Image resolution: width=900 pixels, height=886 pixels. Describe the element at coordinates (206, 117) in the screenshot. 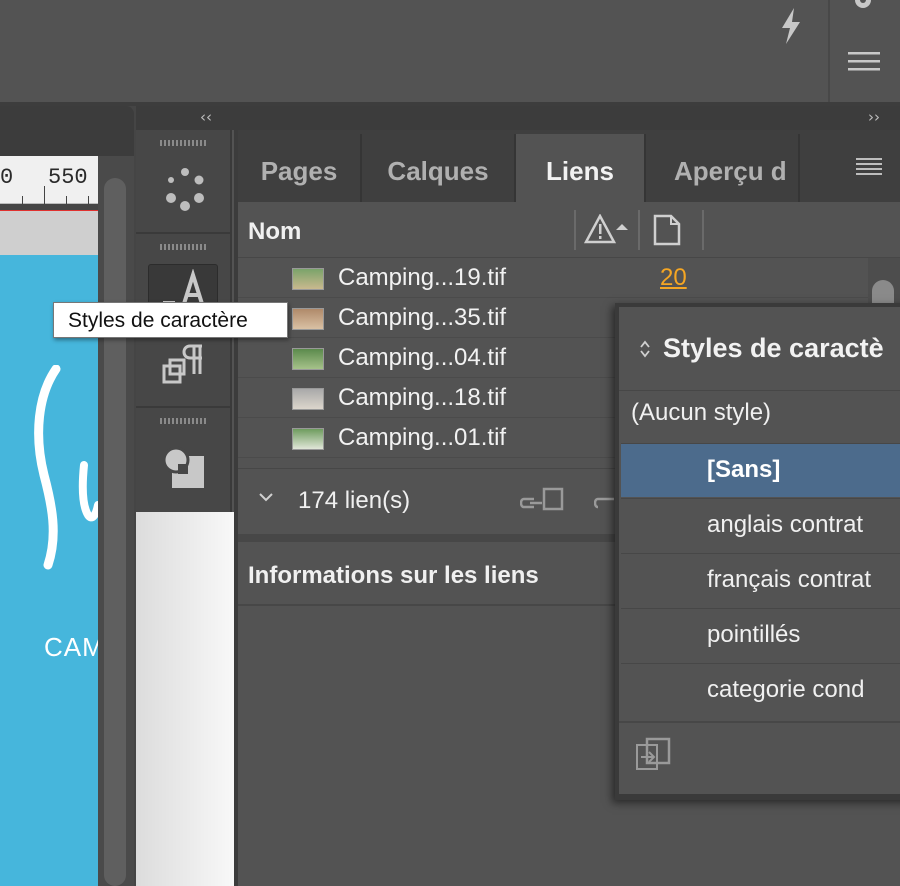

I see `collapse-left-icon: ‹‹` at that location.